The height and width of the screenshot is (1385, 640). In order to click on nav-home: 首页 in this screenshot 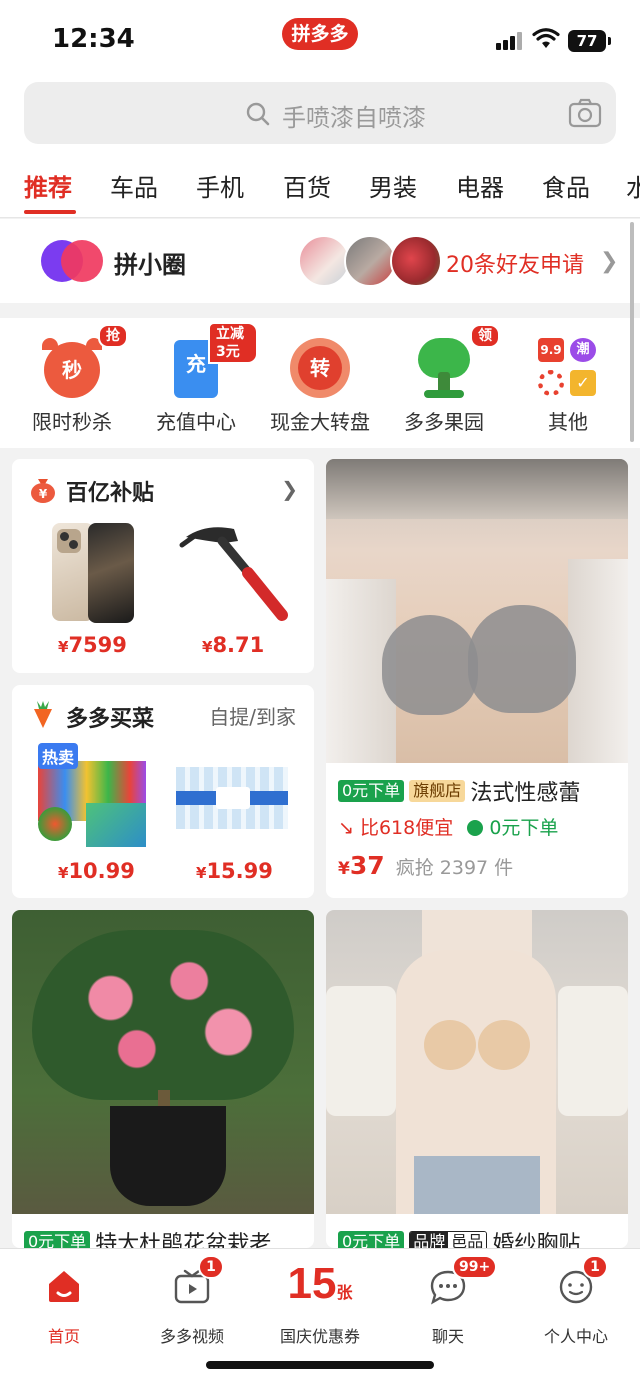, I will do `click(64, 1308)`.